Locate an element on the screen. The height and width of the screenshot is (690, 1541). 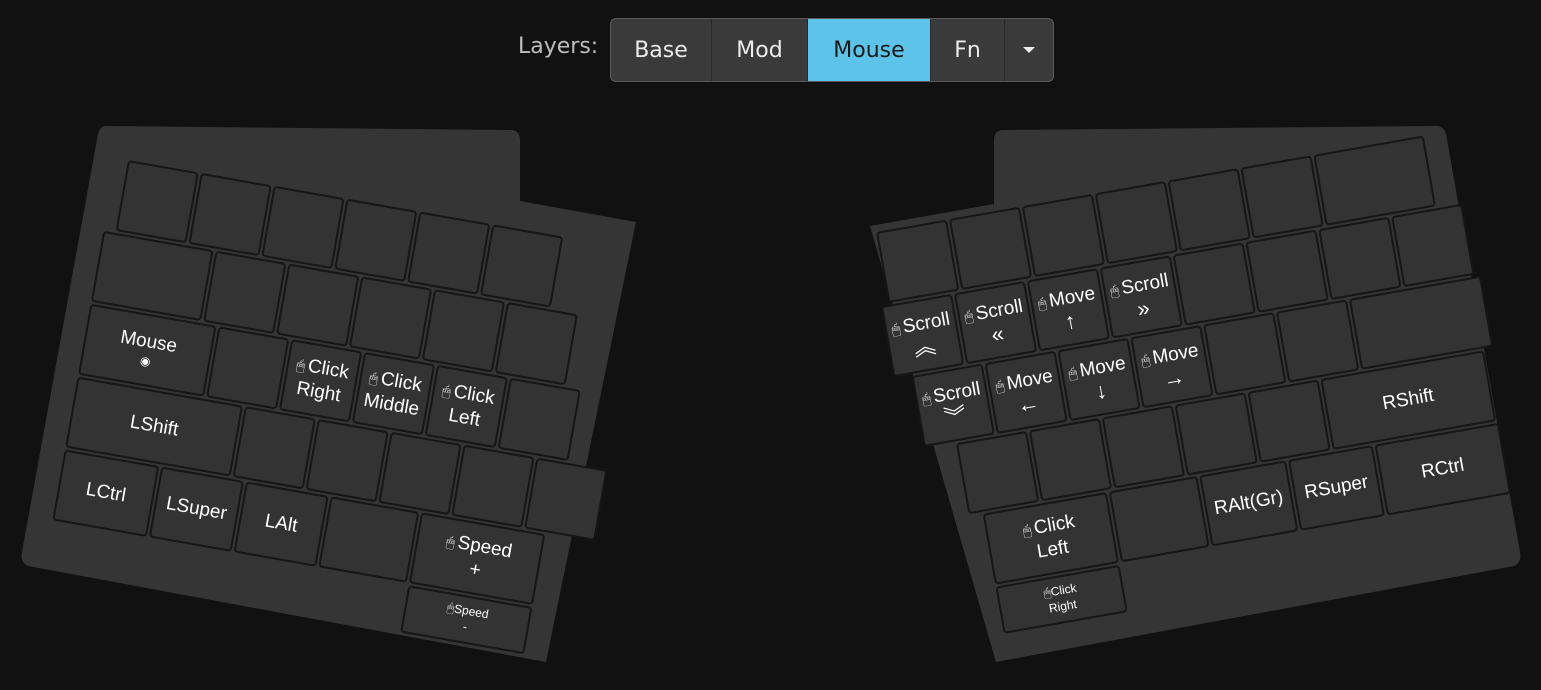
key-scroll-left: 🖱Scroll « is located at coordinates (995, 322).